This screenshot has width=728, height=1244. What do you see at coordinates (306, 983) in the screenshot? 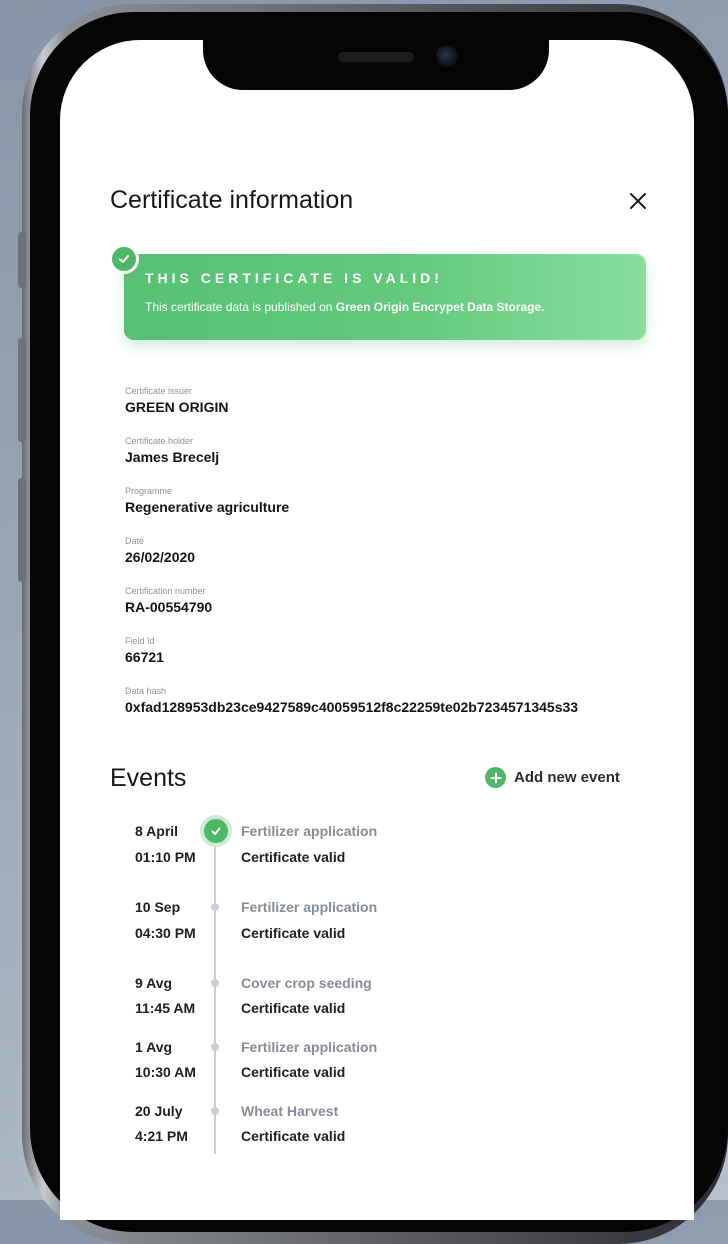
I see `event-name: Cover crop seeding` at bounding box center [306, 983].